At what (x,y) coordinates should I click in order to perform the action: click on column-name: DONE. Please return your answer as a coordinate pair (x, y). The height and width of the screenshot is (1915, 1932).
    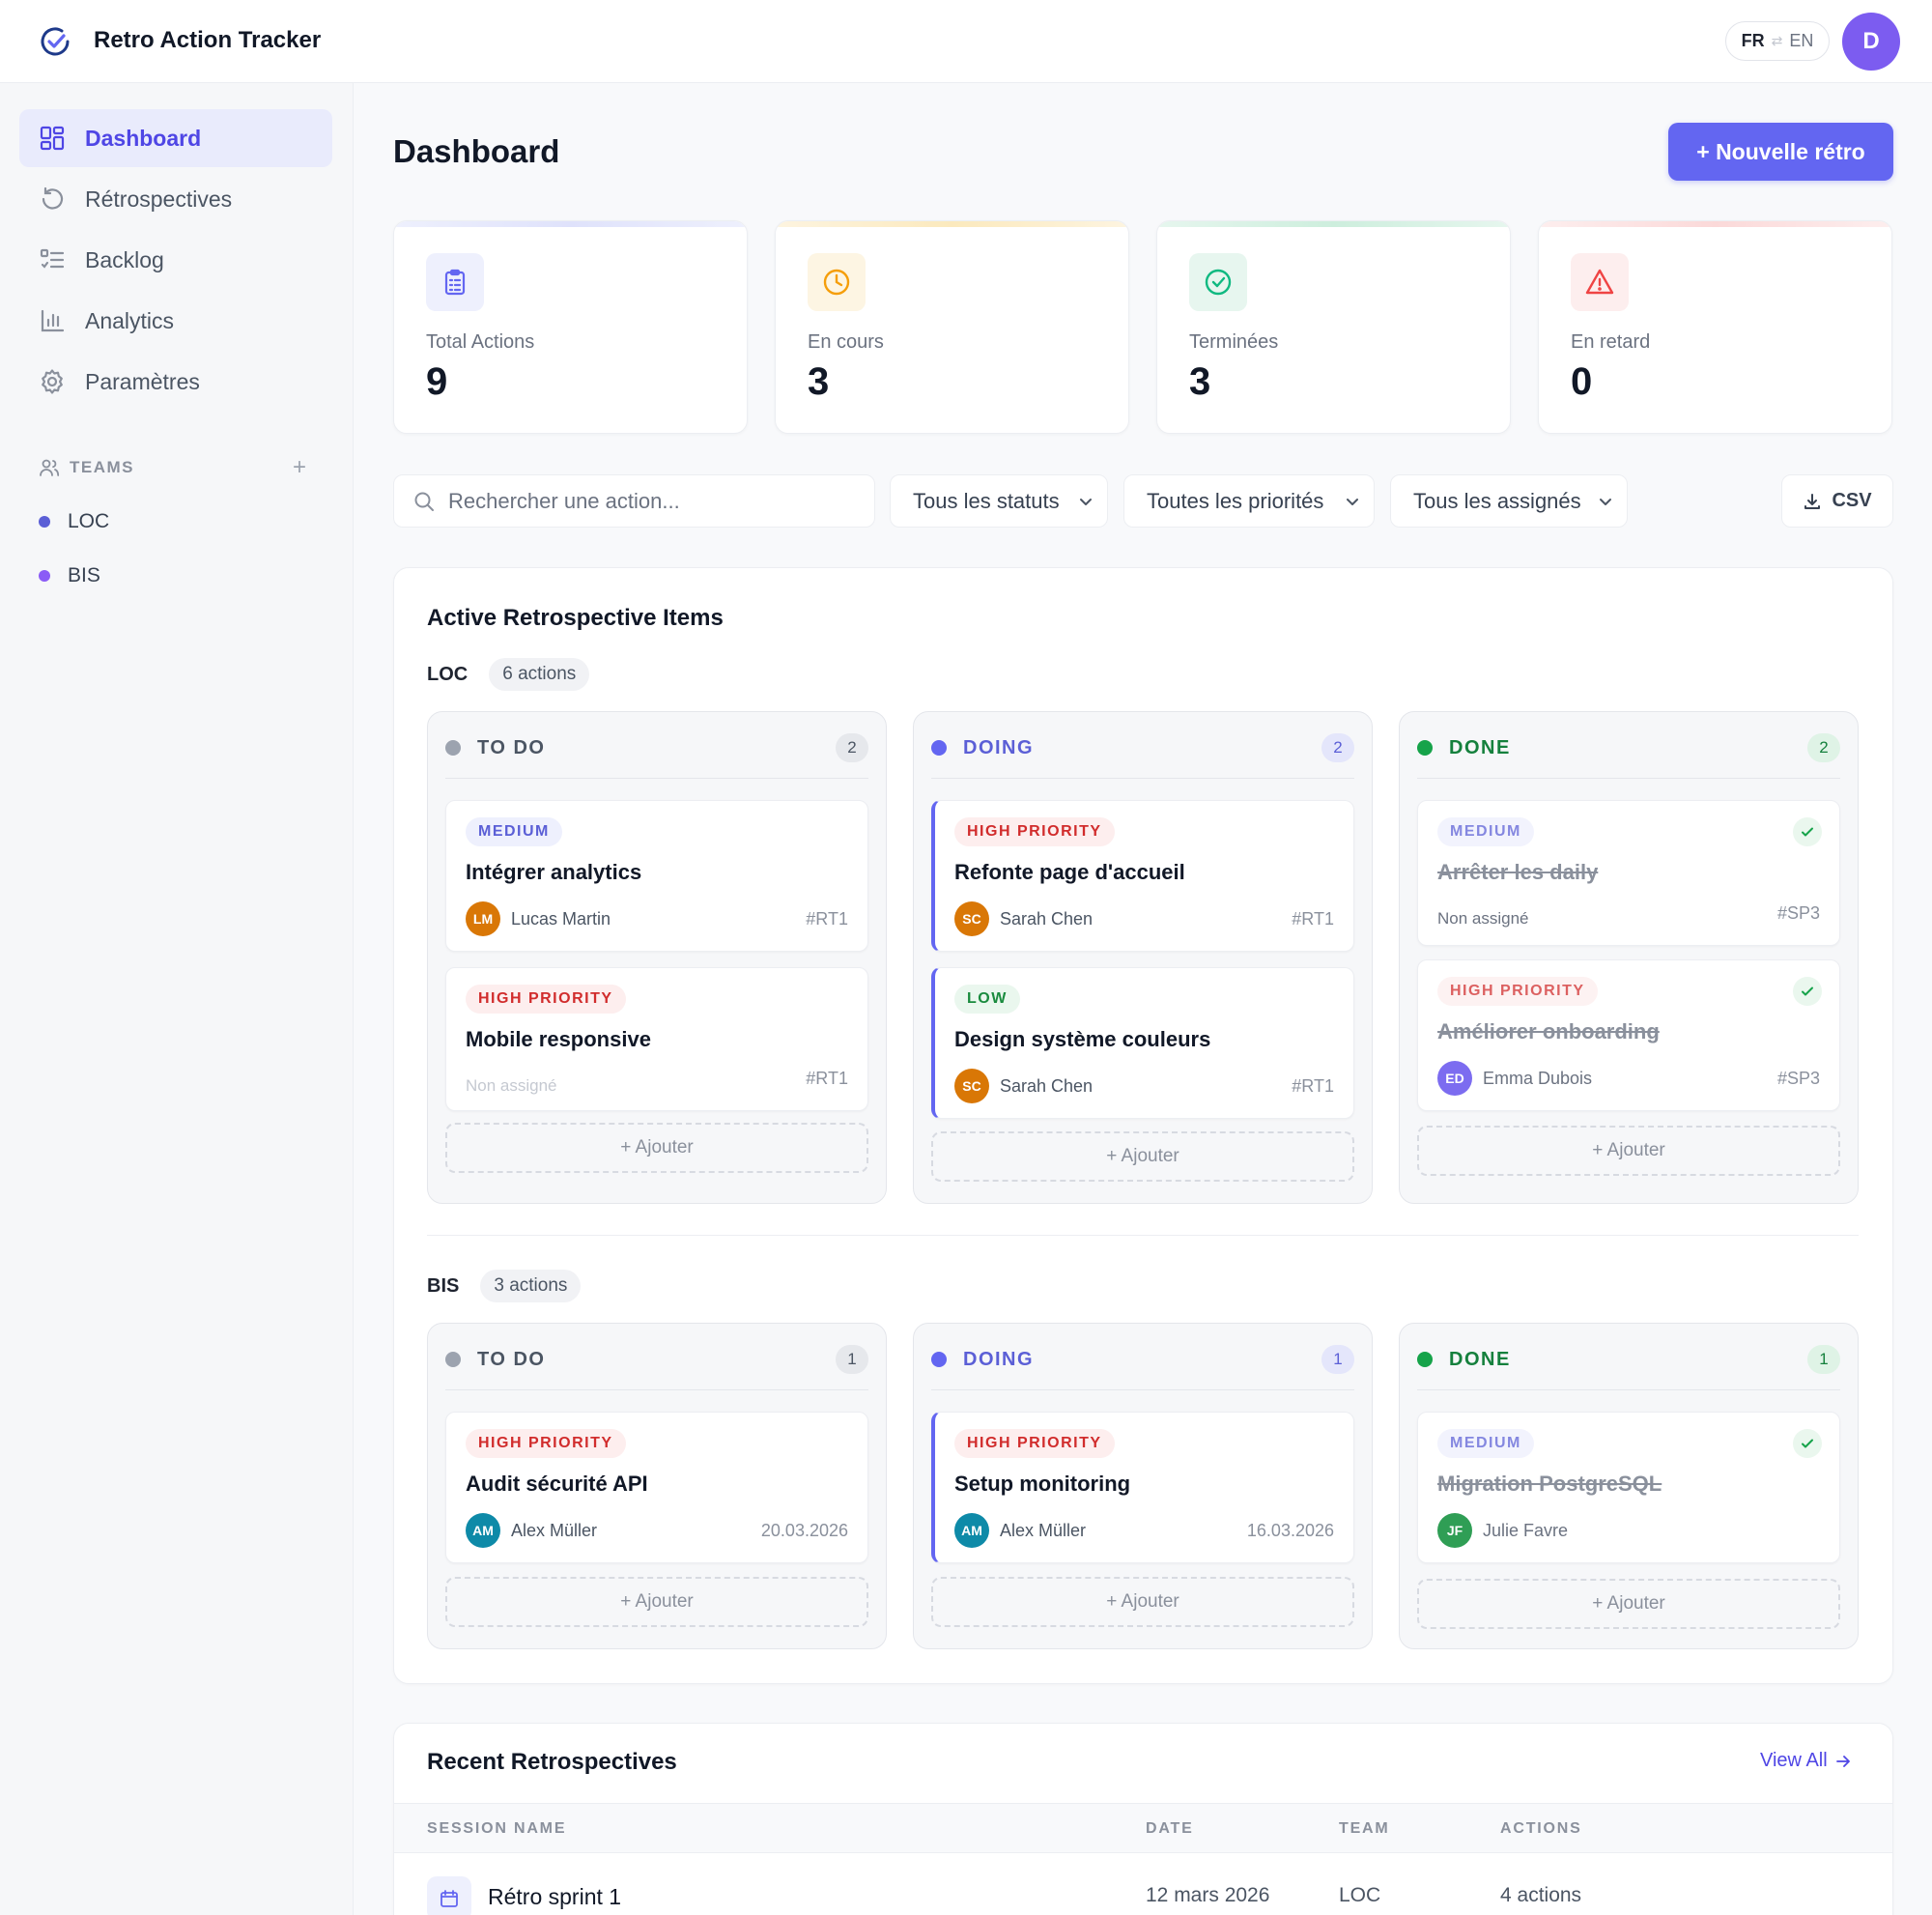
    Looking at the image, I should click on (1480, 1359).